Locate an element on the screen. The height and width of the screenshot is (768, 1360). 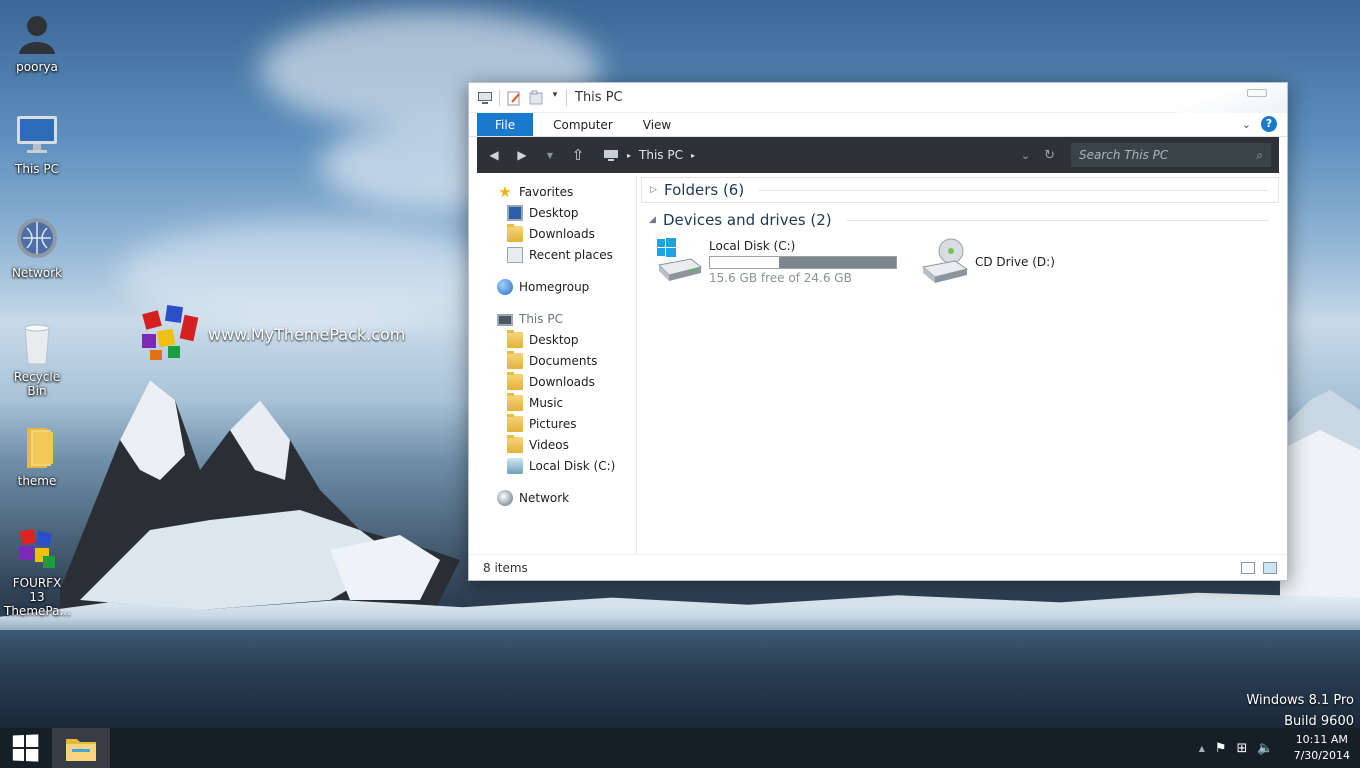
recycle-bin-icon is located at coordinates (37, 344).